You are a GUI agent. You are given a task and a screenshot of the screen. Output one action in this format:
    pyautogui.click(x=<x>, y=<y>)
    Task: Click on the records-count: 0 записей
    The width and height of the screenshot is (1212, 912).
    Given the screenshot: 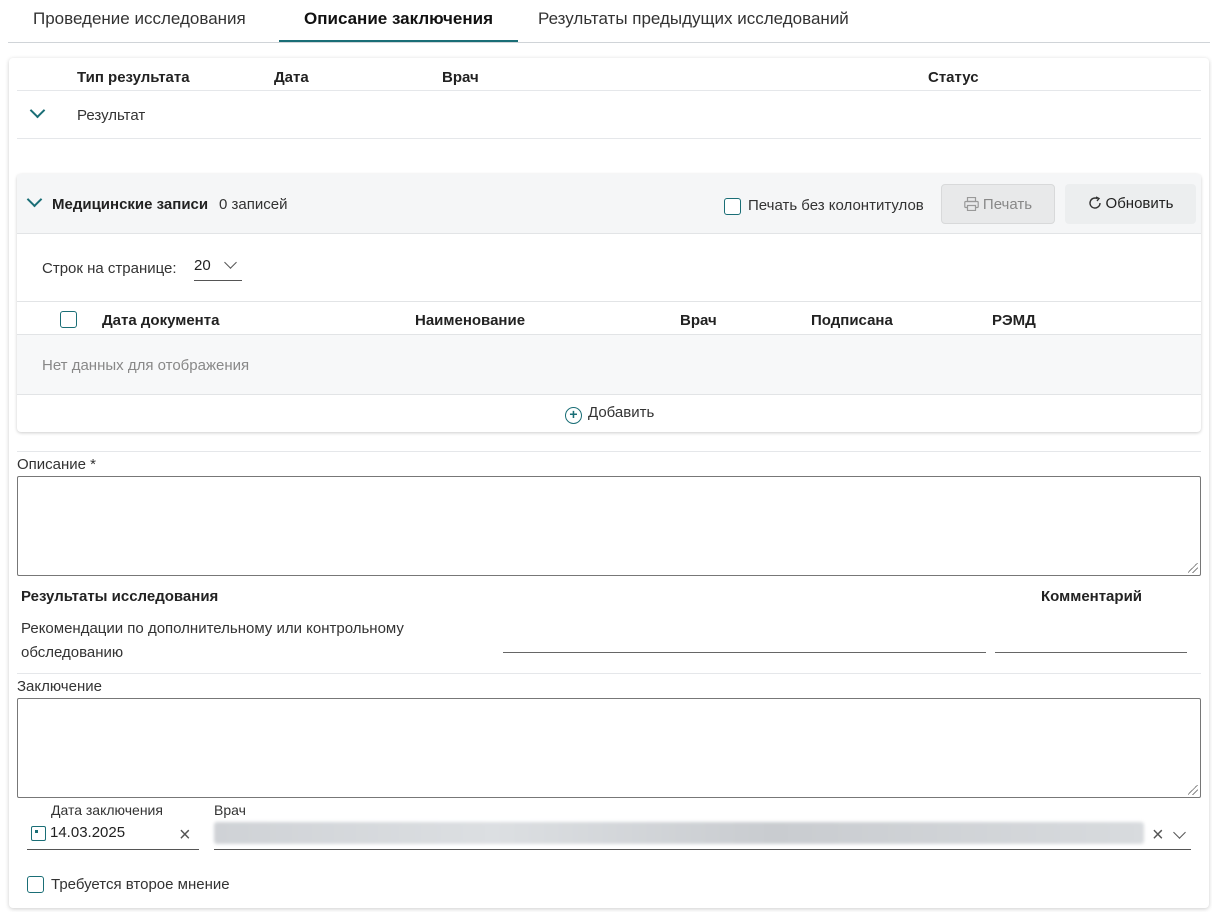 What is the action you would take?
    pyautogui.click(x=253, y=204)
    